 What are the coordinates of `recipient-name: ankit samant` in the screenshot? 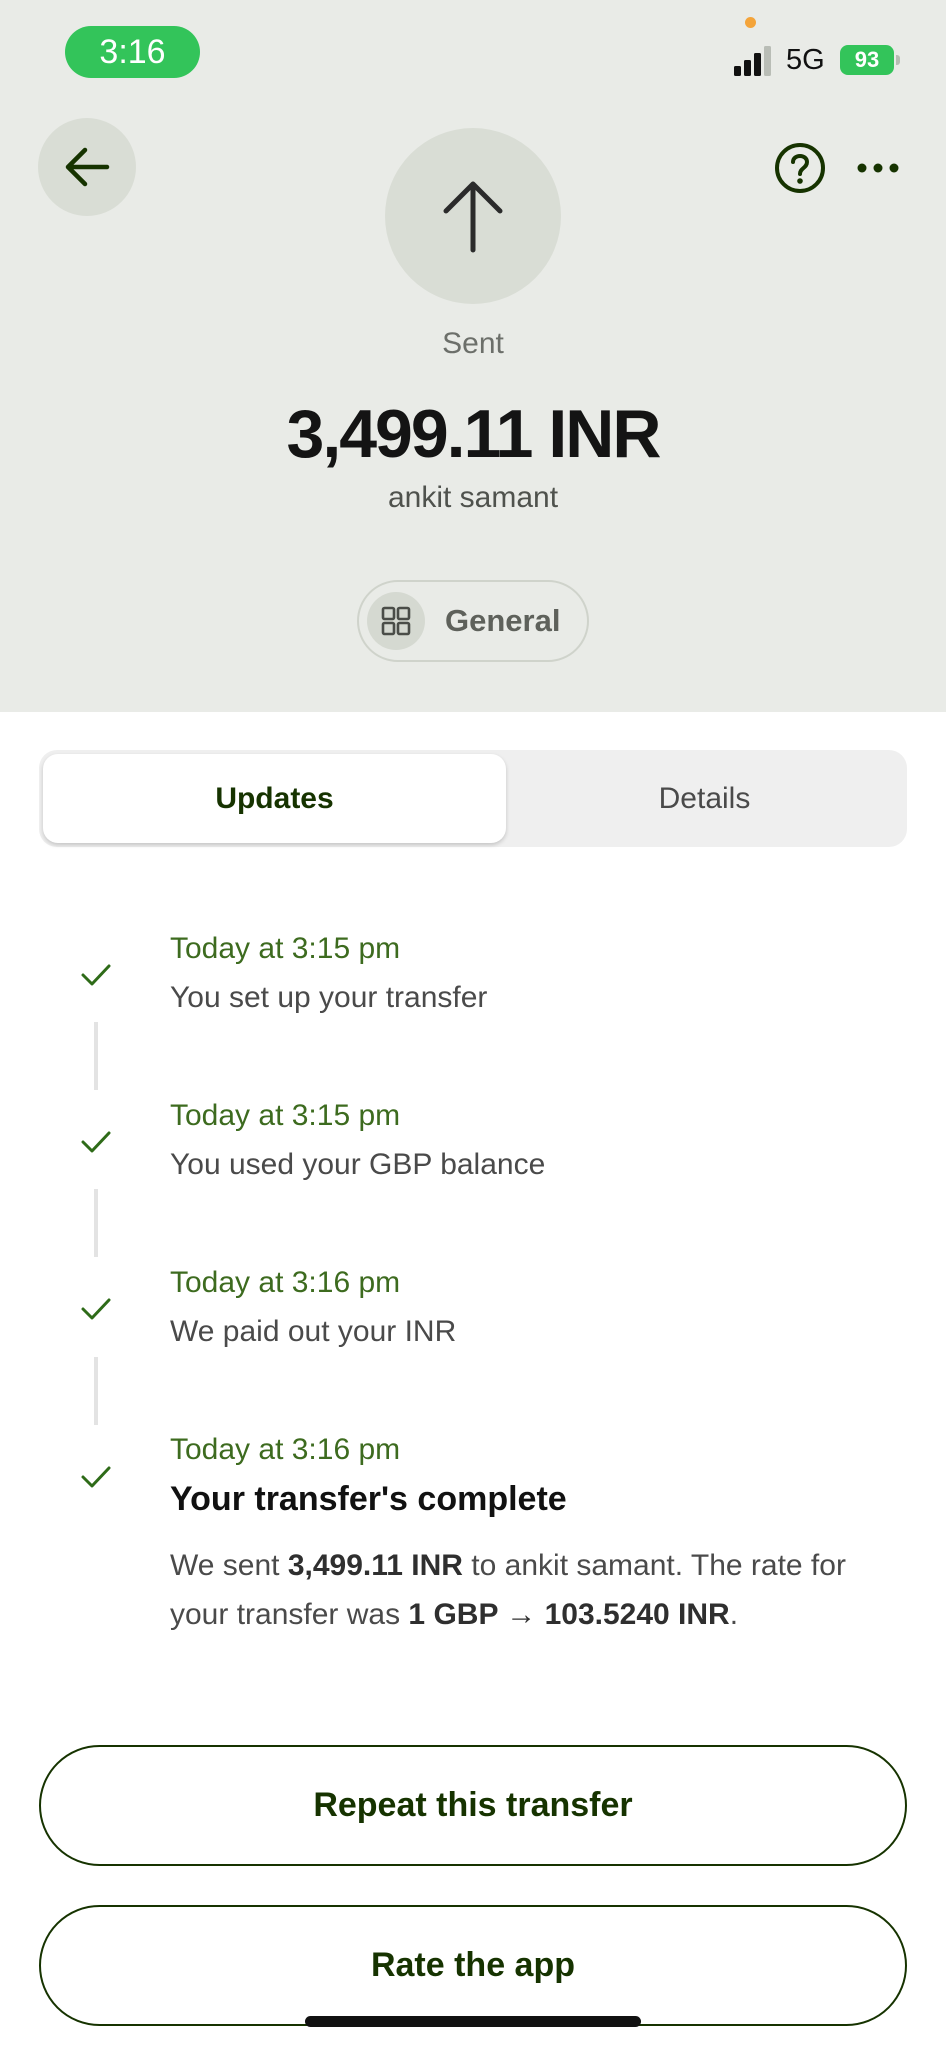 It's located at (473, 497).